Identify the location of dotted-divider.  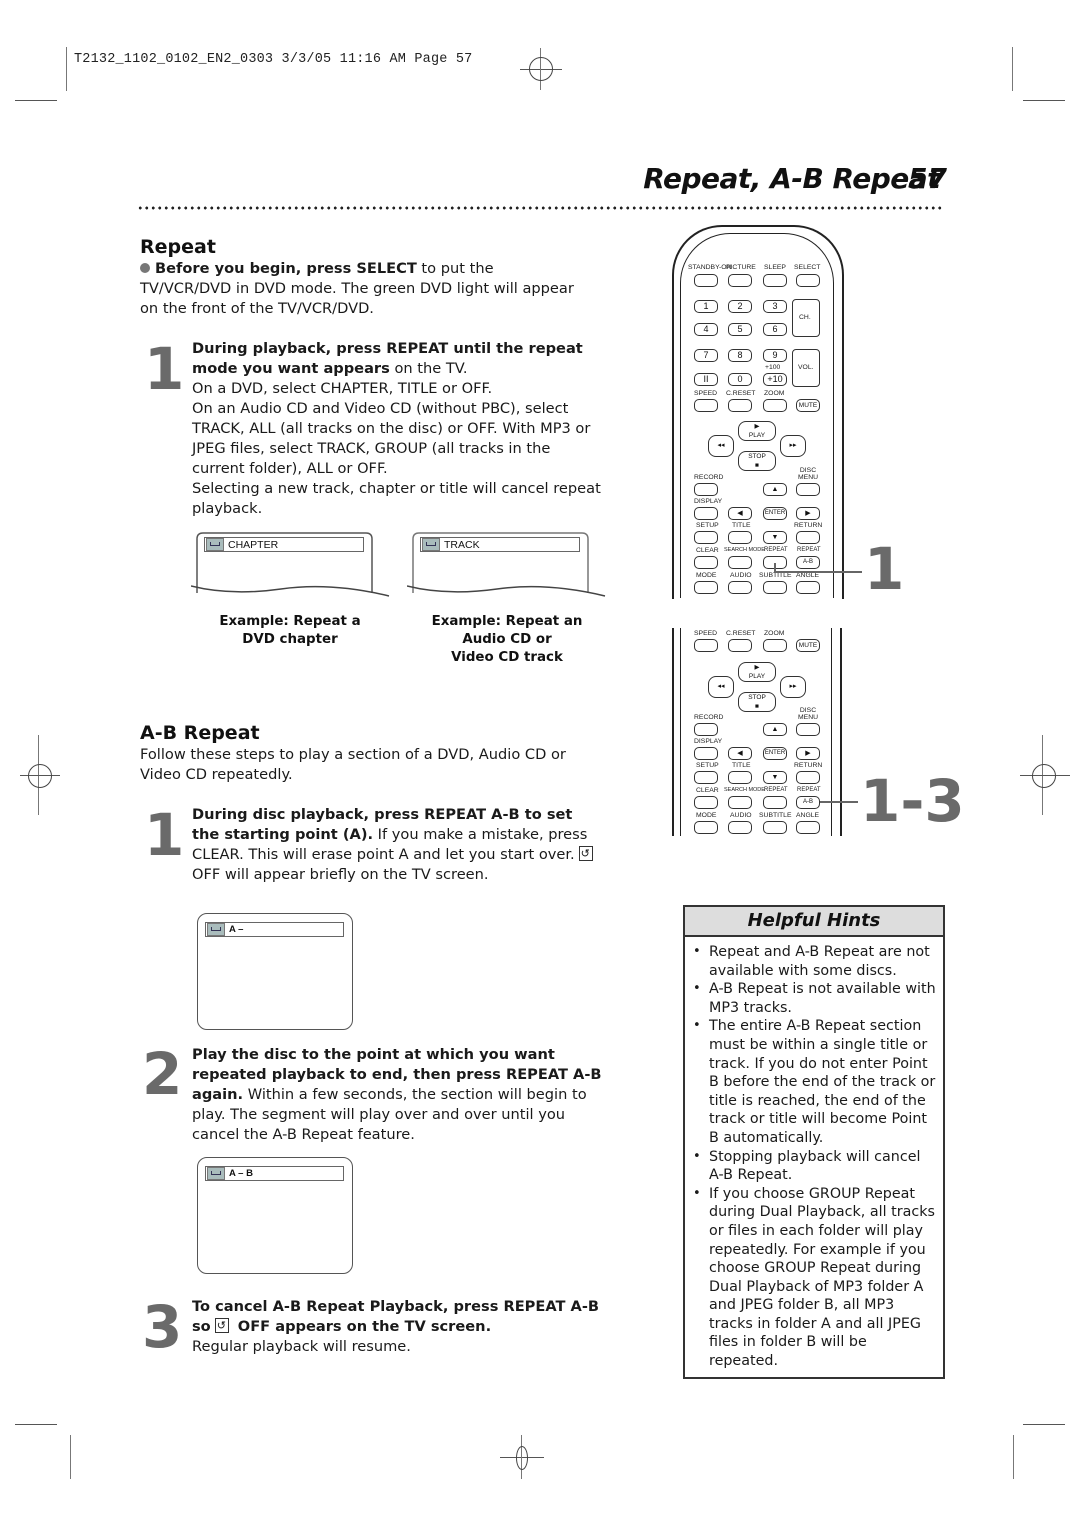
(540, 208).